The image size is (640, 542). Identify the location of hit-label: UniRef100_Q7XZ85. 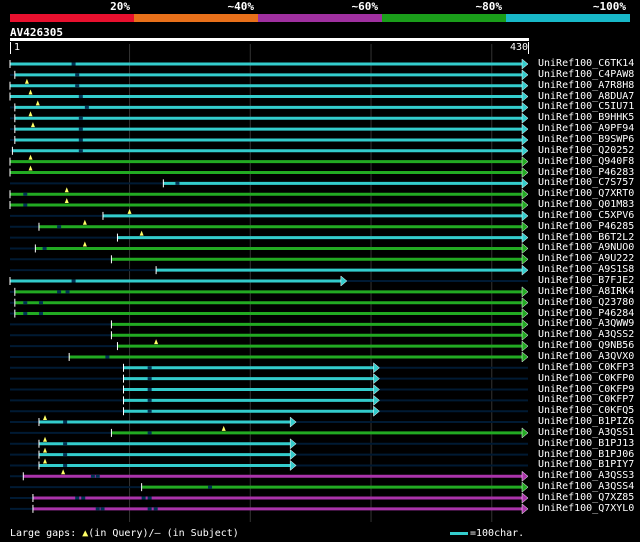
(586, 497).